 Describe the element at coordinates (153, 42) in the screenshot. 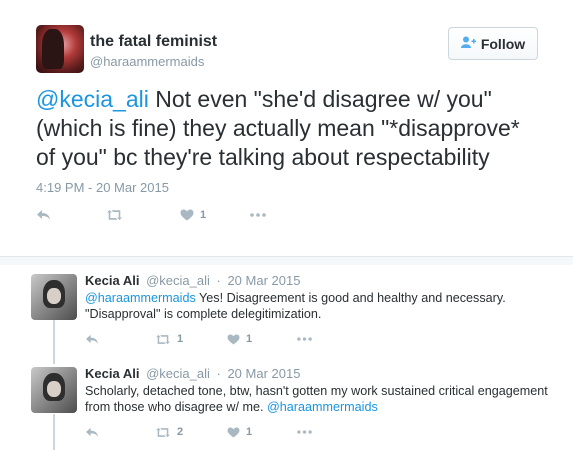

I see `author-name: the fatal feminist` at that location.